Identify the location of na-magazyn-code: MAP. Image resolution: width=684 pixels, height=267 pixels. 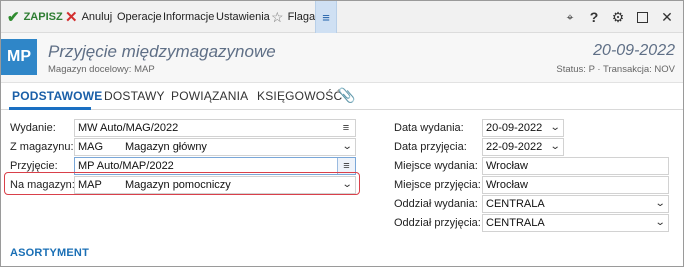
(90, 185).